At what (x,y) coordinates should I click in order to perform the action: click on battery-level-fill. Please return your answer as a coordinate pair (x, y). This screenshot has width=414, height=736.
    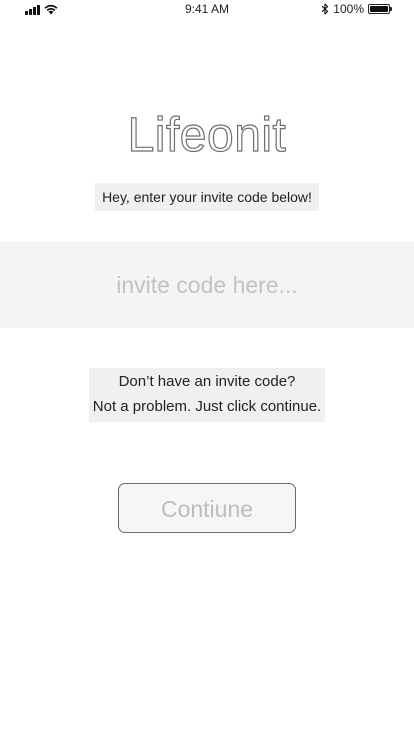
    Looking at the image, I should click on (379, 9).